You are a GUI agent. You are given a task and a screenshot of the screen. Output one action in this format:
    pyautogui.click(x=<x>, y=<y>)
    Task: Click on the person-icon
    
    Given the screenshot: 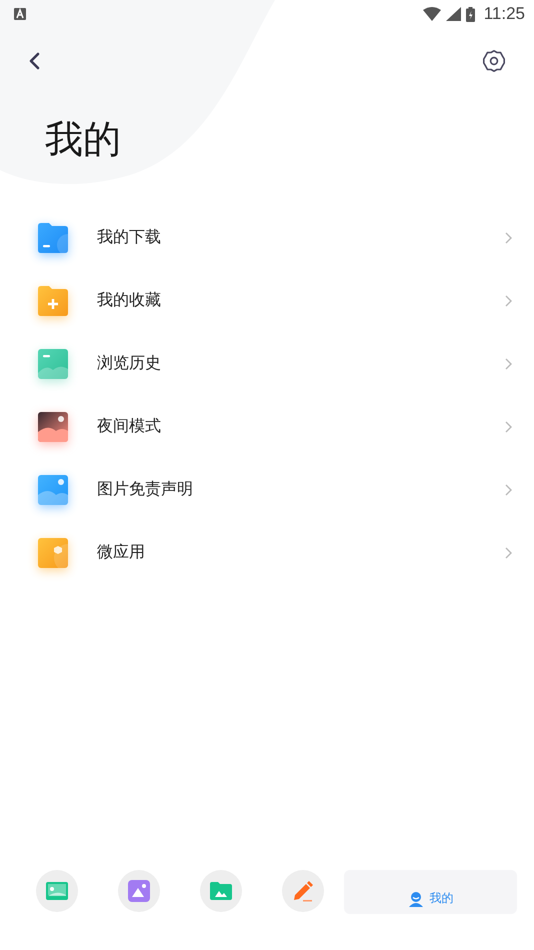 What is the action you would take?
    pyautogui.click(x=416, y=898)
    